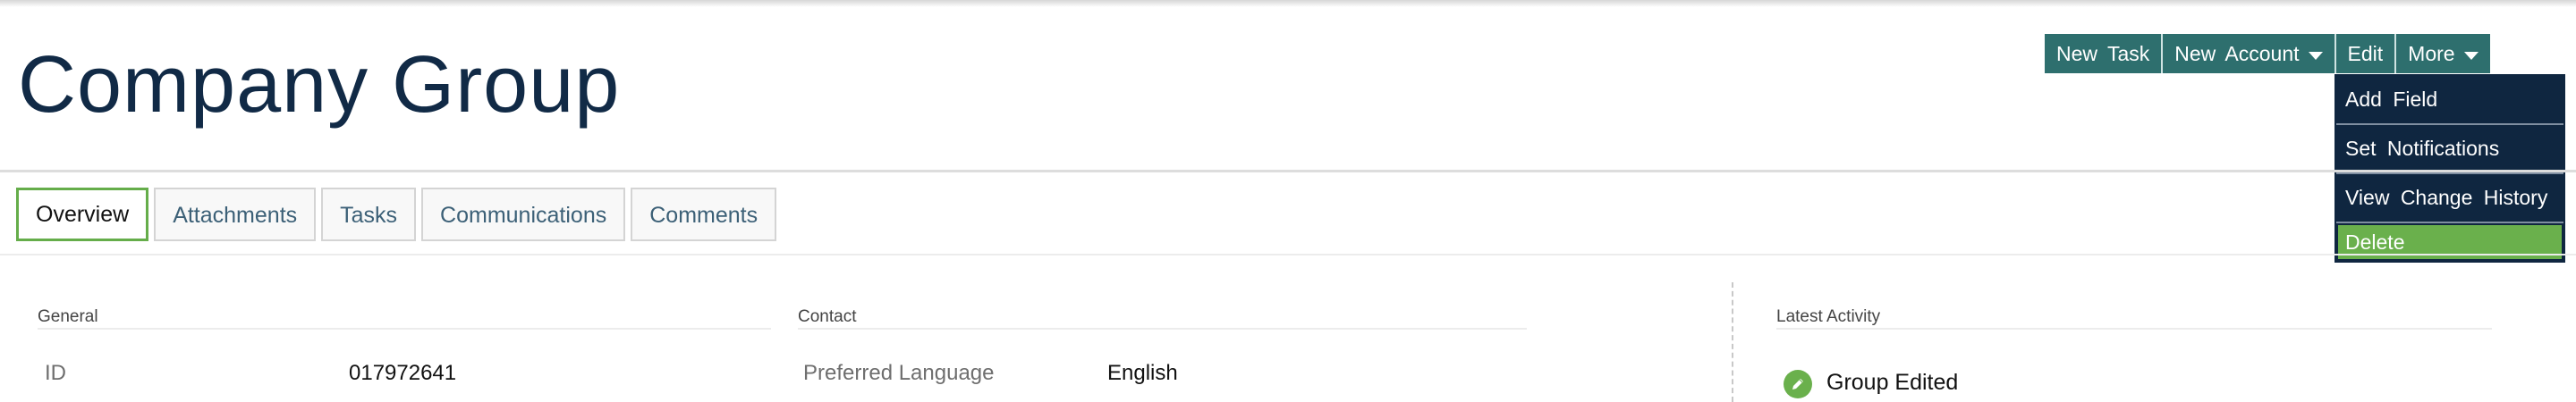  Describe the element at coordinates (1288, 254) in the screenshot. I see `tabs-divider` at that location.